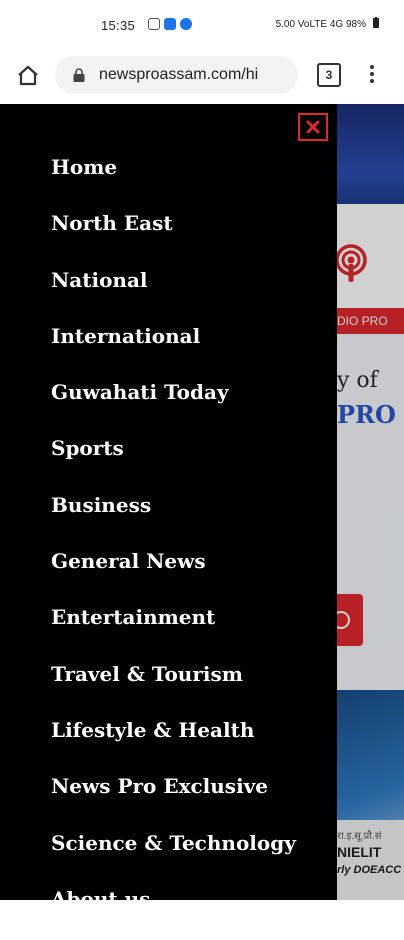 This screenshot has width=404, height=940. Describe the element at coordinates (329, 75) in the screenshot. I see `tab-switcher-button: 3` at that location.